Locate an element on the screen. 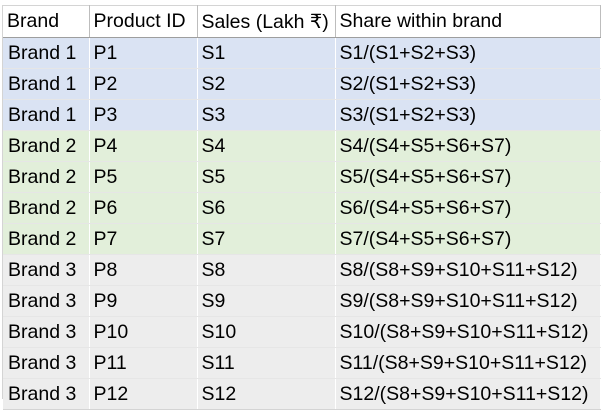 The image size is (604, 410). cell-share: S8/(S8+S9+S10+S11+S12) is located at coordinates (468, 270).